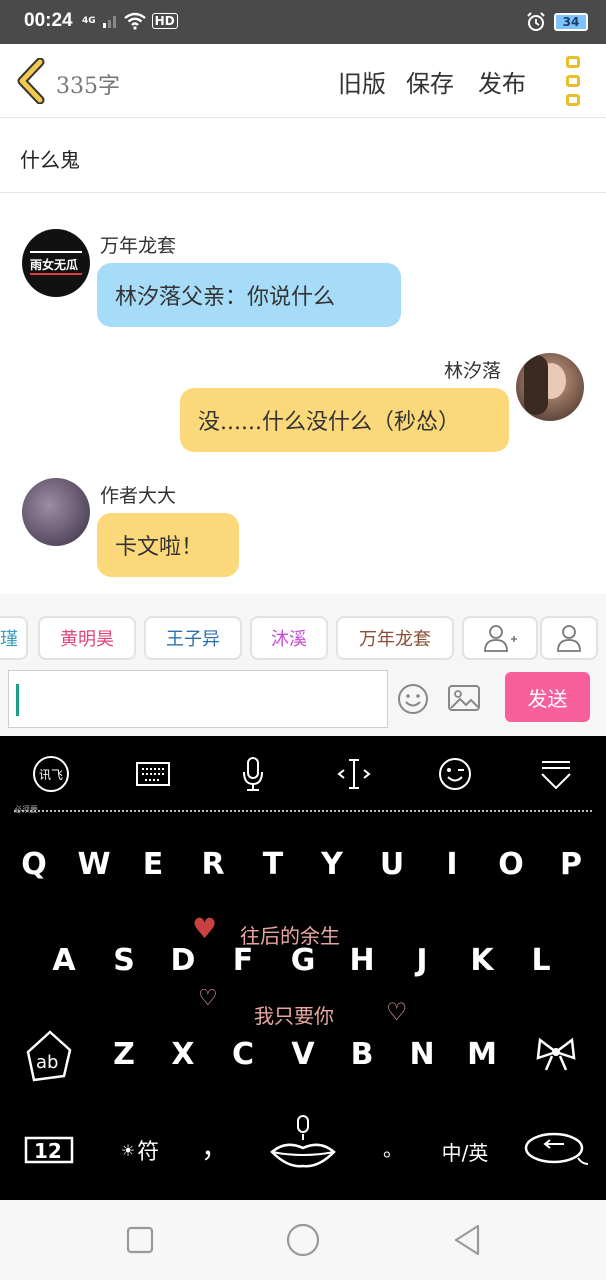  Describe the element at coordinates (430, 81) in the screenshot. I see `save-button: 保存` at that location.